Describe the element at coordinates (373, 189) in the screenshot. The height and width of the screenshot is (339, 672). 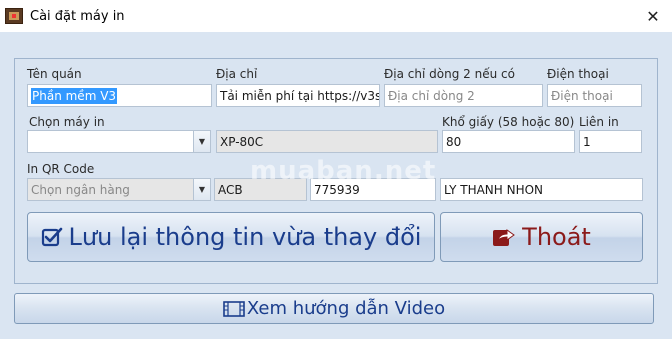
I see `account-number-input: 775939` at that location.